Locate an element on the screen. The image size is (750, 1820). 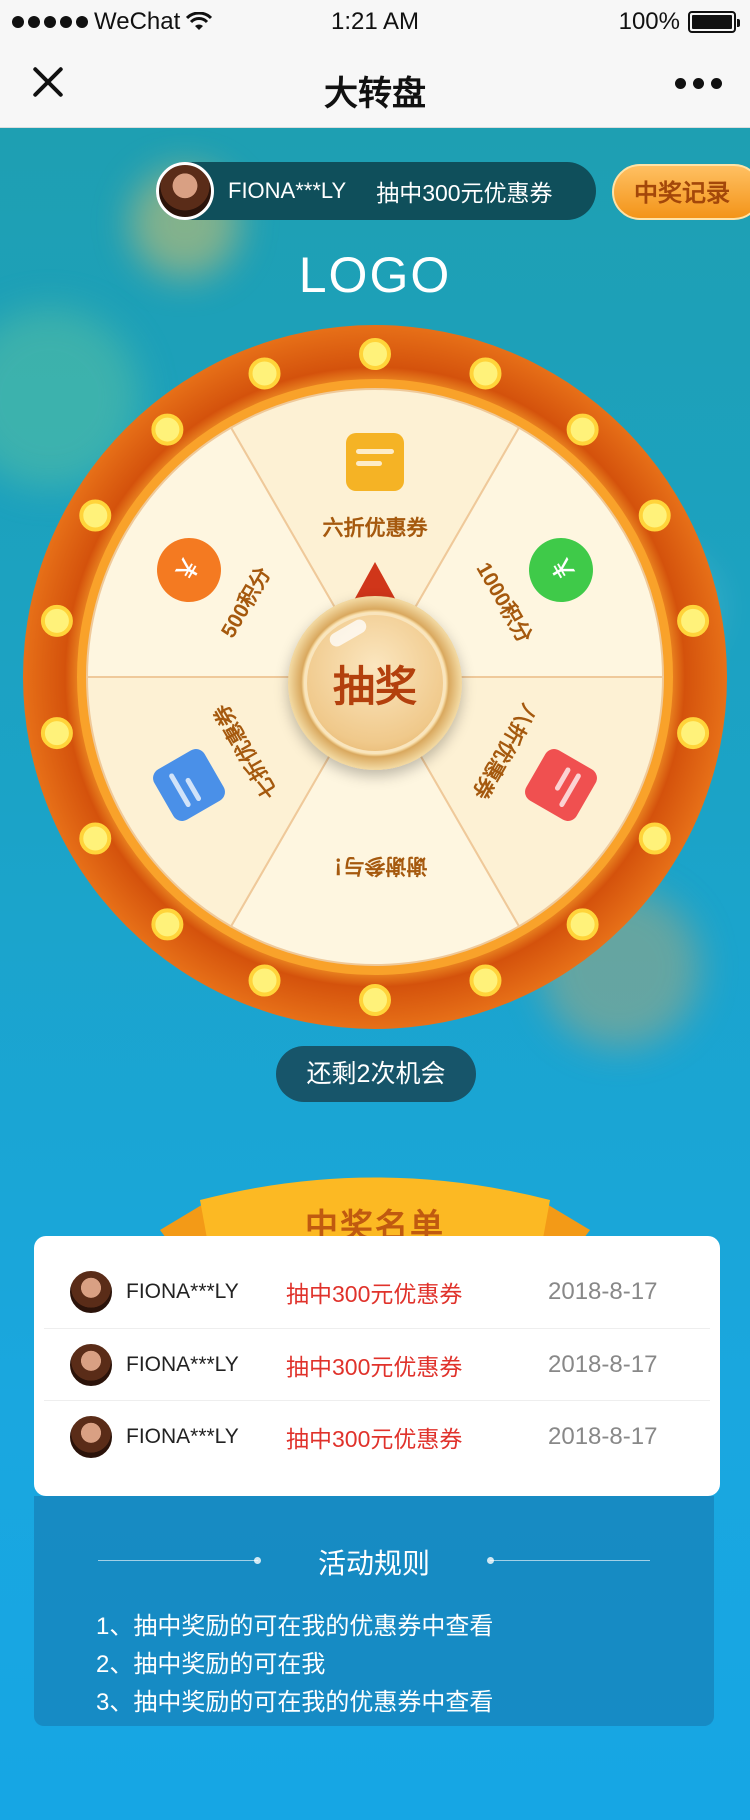
status-right: 100% is located at coordinates (679, 22).